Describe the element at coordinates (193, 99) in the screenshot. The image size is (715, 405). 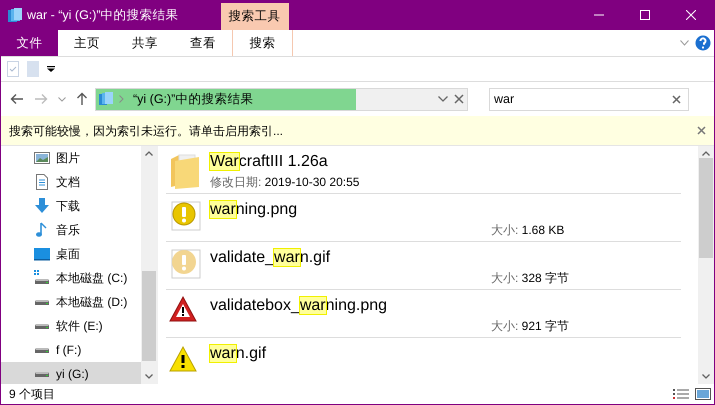
I see `address-path: “yi (G:)”中的搜索结果` at that location.